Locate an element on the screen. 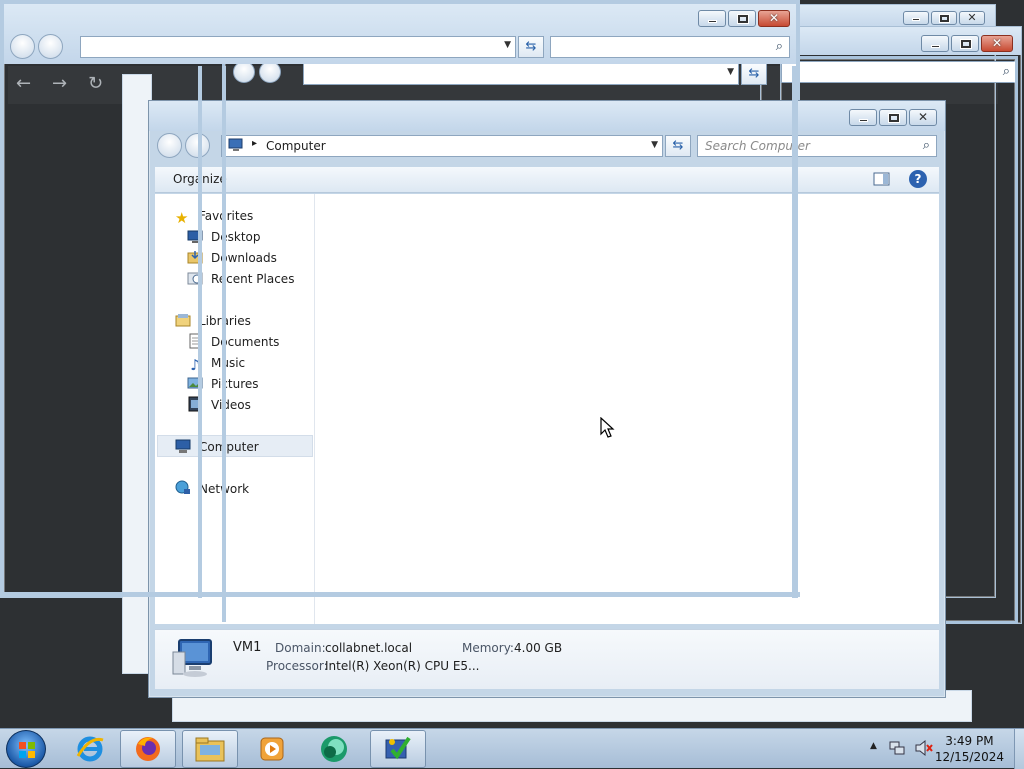  taskbar-app is located at coordinates (334, 749).